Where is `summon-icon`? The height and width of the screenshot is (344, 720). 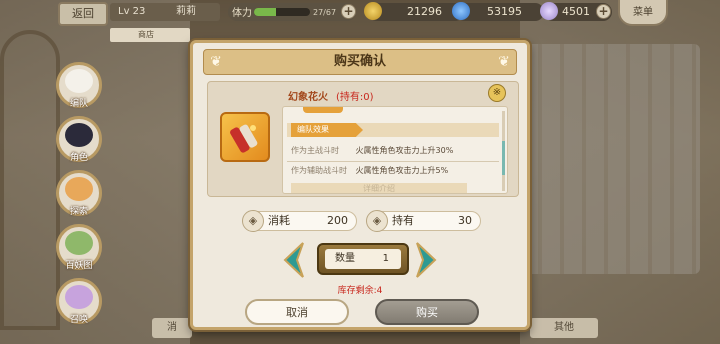
summon-icon is located at coordinates (79, 297).